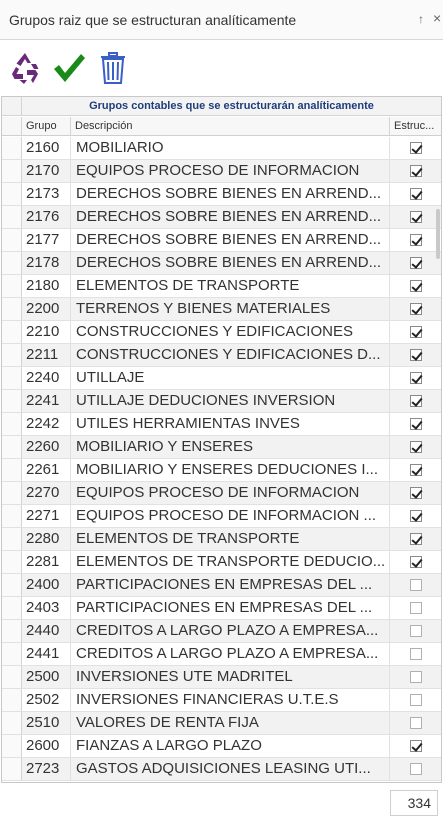 This screenshot has height=824, width=443. Describe the element at coordinates (46, 516) in the screenshot. I see `cell-code: 2271` at that location.